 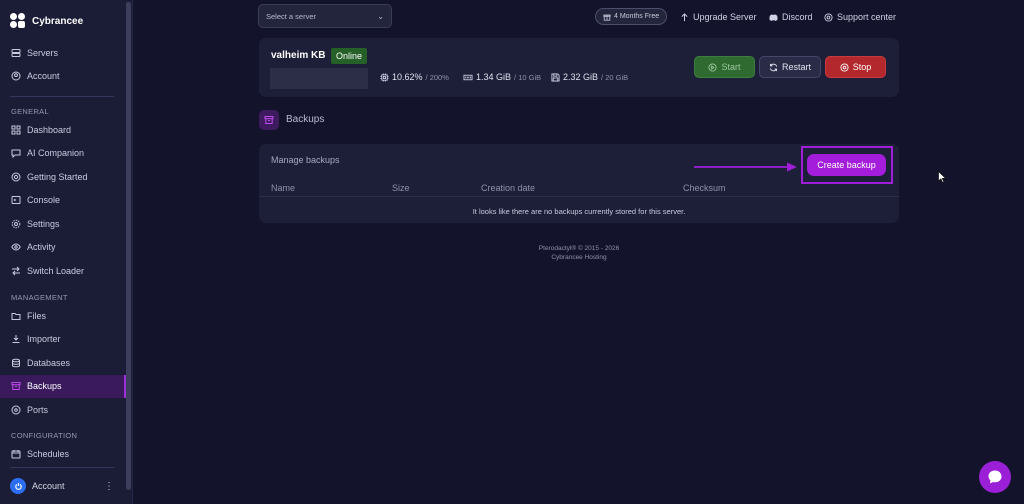 I want to click on sidebar-item-settings: Settings, so click(x=63, y=224).